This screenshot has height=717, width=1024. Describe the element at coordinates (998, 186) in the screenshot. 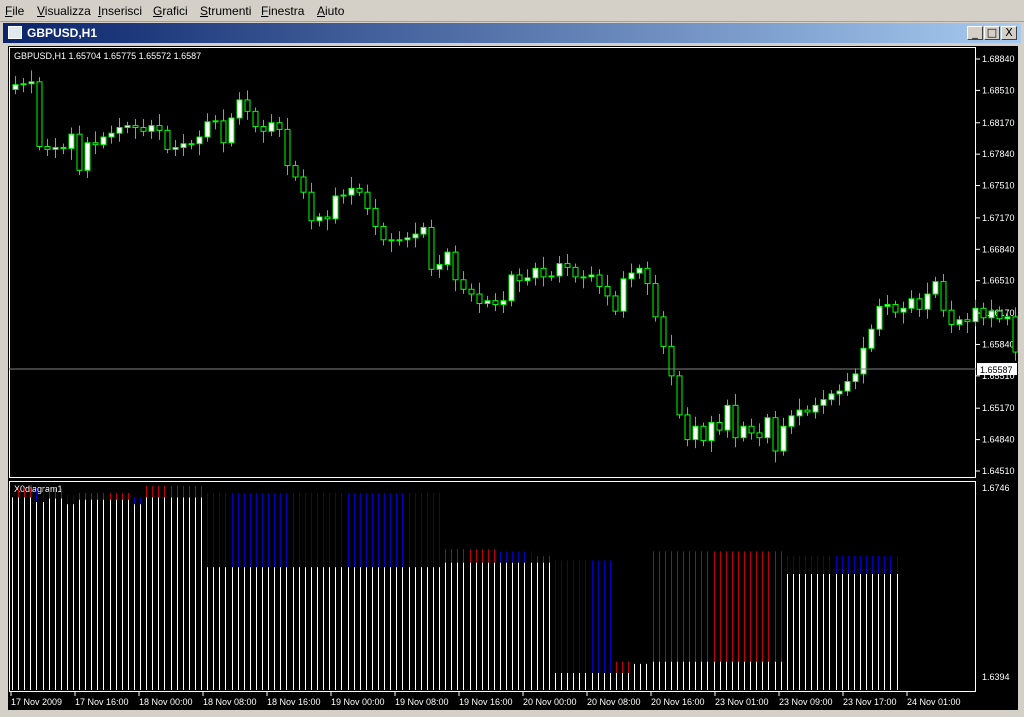

I see `price-label: 1.67510` at that location.